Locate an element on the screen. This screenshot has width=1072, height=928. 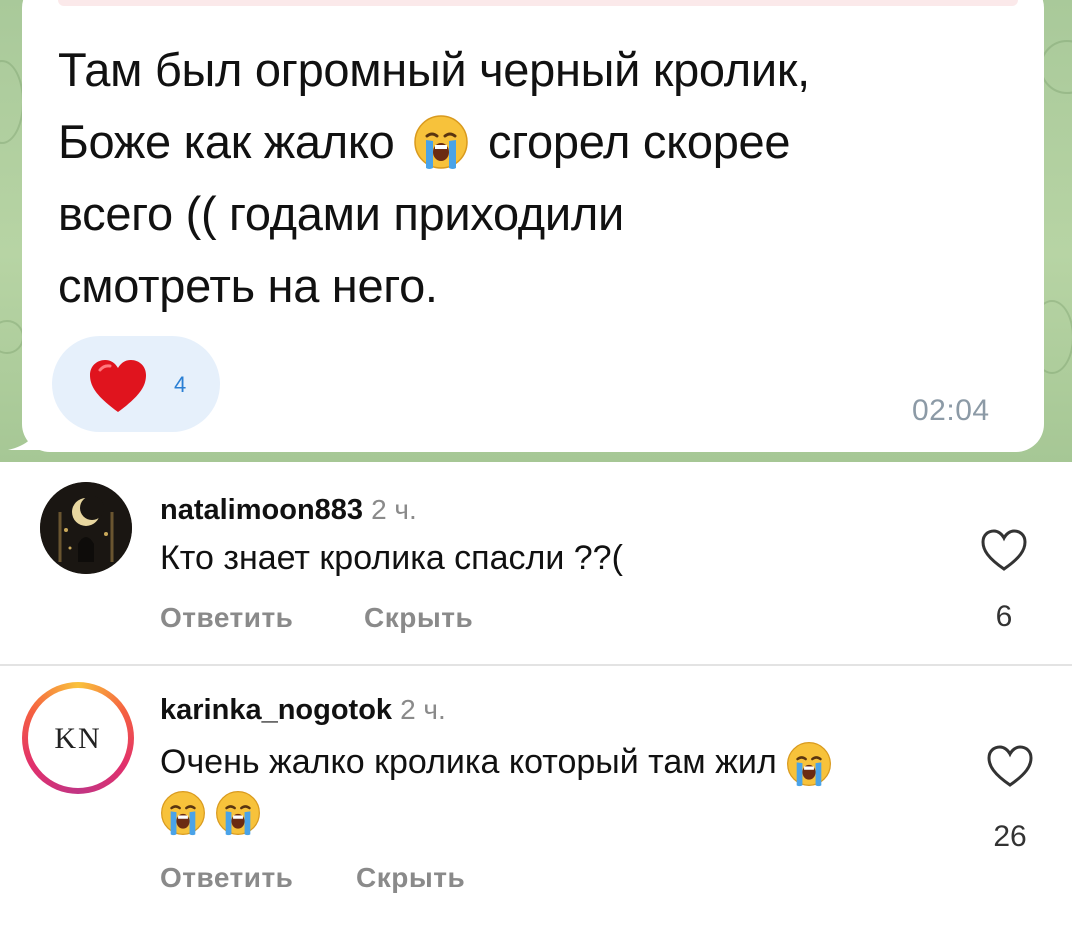
avatar-logo-text: KN is located at coordinates (78, 738).